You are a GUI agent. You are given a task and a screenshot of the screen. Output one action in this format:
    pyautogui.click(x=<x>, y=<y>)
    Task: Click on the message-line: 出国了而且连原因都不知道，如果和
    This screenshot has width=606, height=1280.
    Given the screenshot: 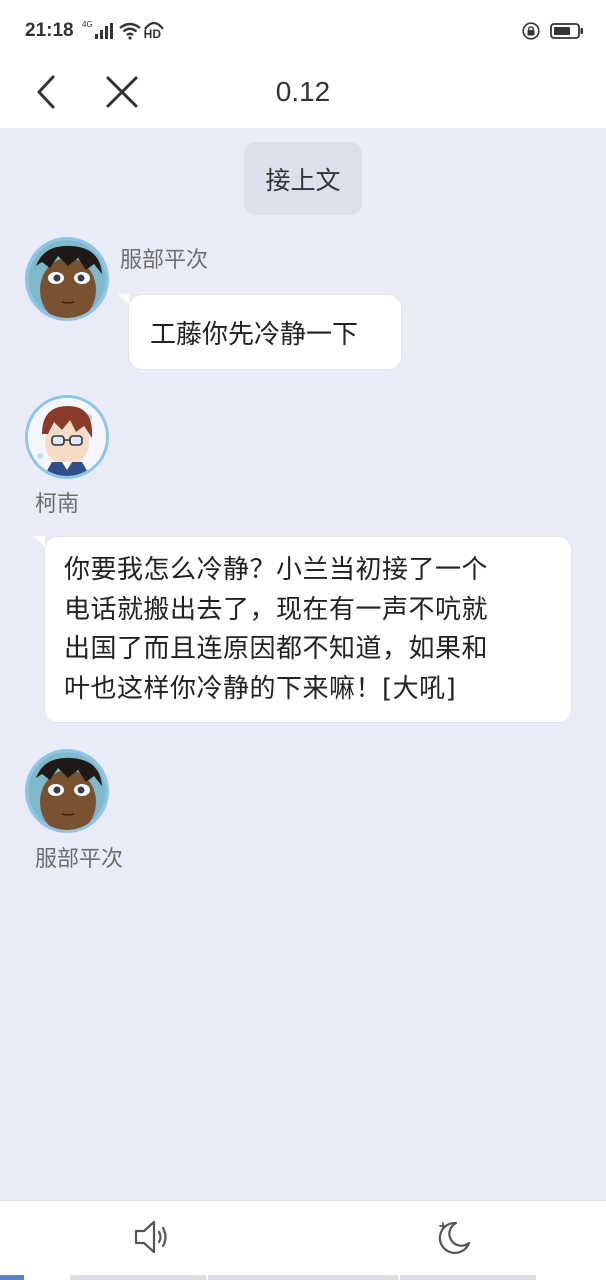 What is the action you would take?
    pyautogui.click(x=276, y=649)
    